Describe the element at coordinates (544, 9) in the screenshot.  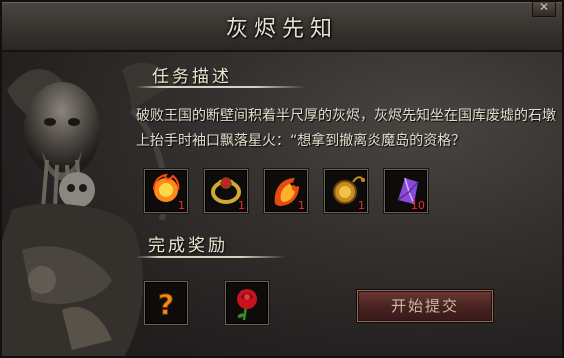
I see `close-button: ✕` at that location.